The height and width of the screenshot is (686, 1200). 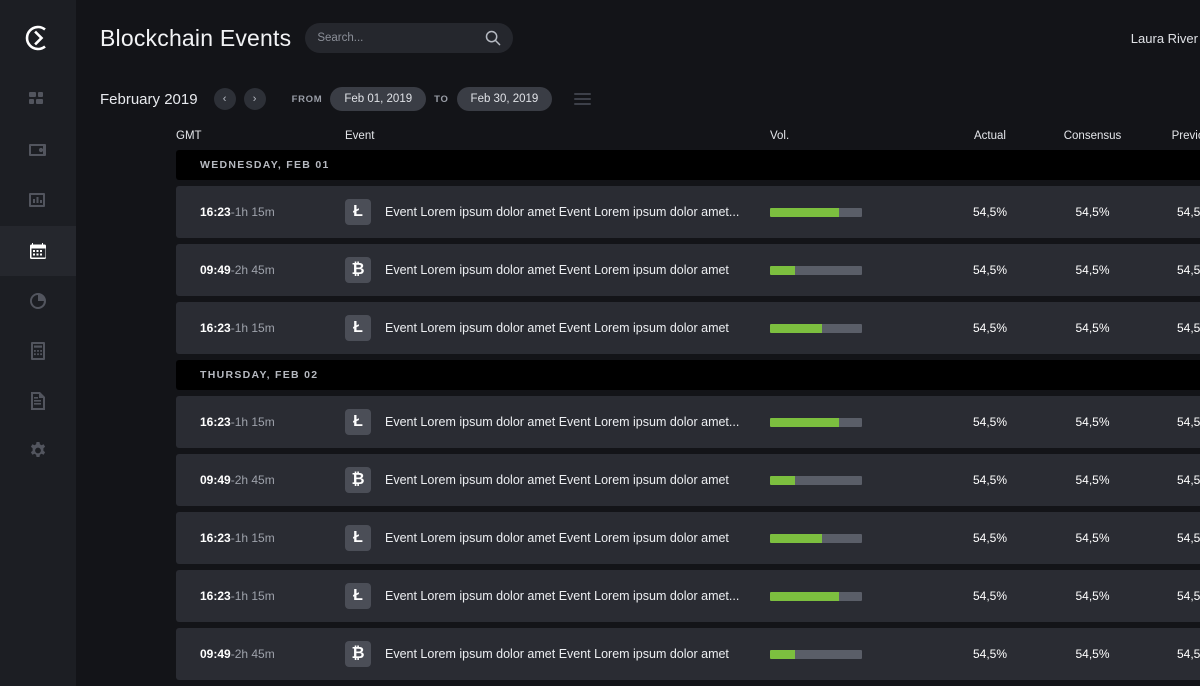 I want to click on sidebar-nav, so click(x=38, y=276).